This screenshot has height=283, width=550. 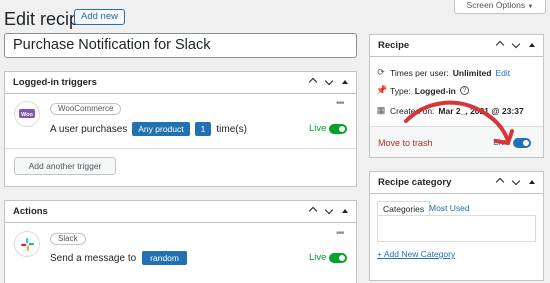 What do you see at coordinates (530, 7) in the screenshot?
I see `caret-down-icon: ▼` at bounding box center [530, 7].